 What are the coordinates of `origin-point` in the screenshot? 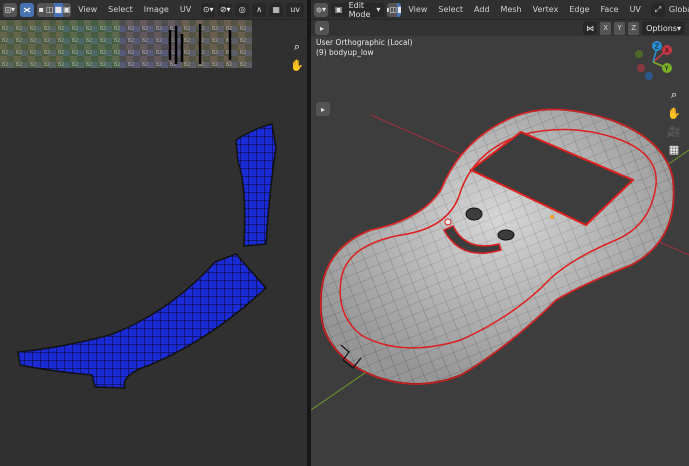 It's located at (552, 217).